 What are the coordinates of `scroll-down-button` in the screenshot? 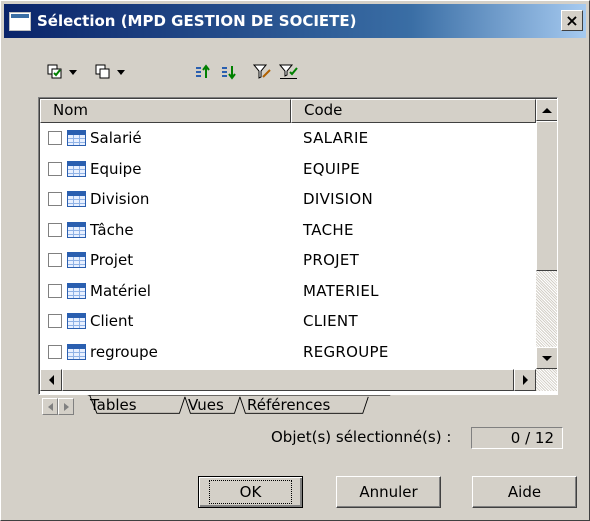 It's located at (546, 358).